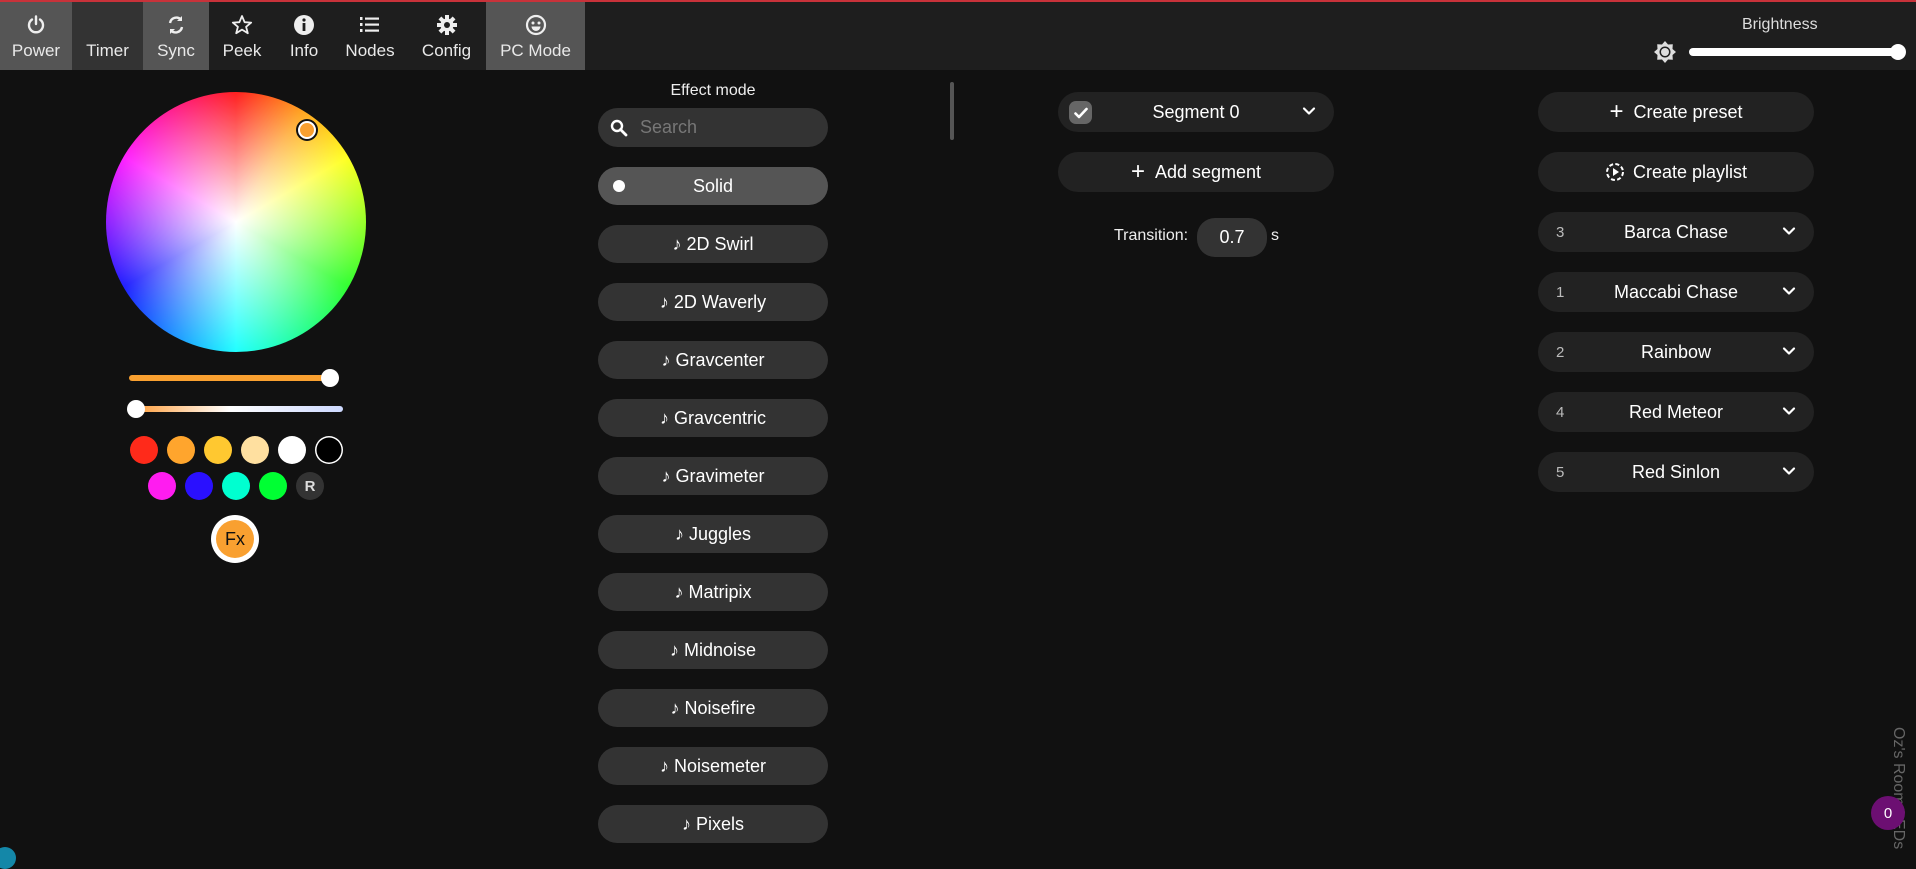  Describe the element at coordinates (108, 25) in the screenshot. I see `moon-icon` at that location.